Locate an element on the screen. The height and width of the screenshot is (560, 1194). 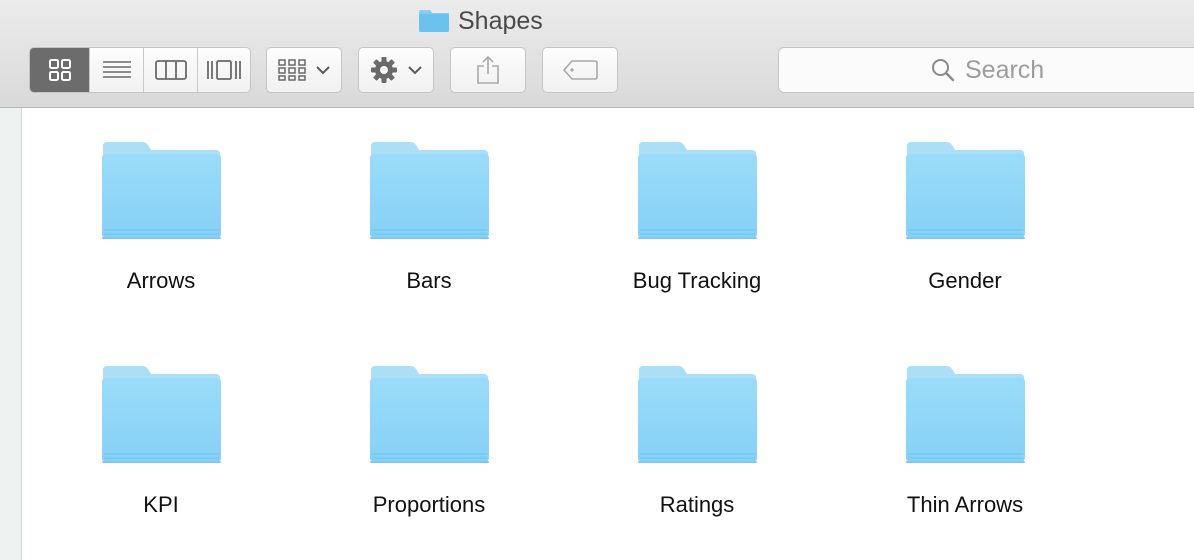
tags-button is located at coordinates (580, 70).